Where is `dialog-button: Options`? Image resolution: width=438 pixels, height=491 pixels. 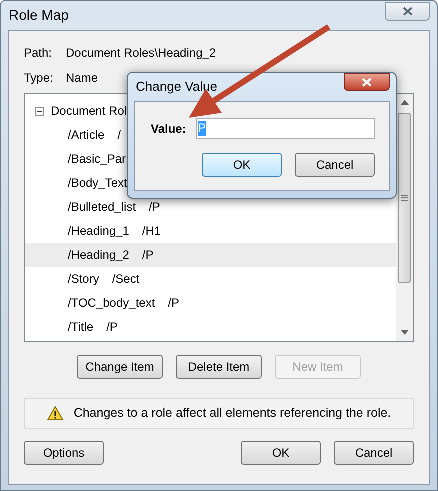
dialog-button: Options is located at coordinates (64, 453).